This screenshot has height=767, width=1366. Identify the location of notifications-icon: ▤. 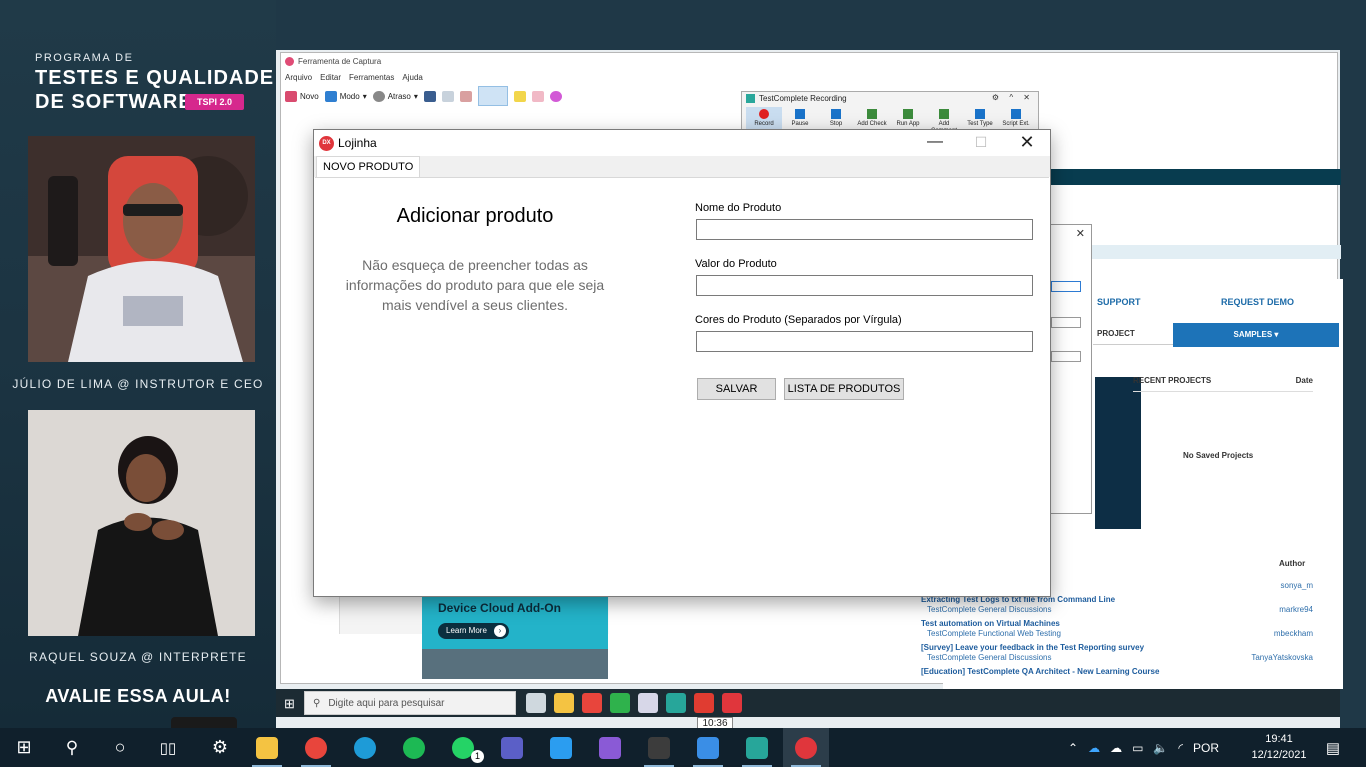
(1333, 747).